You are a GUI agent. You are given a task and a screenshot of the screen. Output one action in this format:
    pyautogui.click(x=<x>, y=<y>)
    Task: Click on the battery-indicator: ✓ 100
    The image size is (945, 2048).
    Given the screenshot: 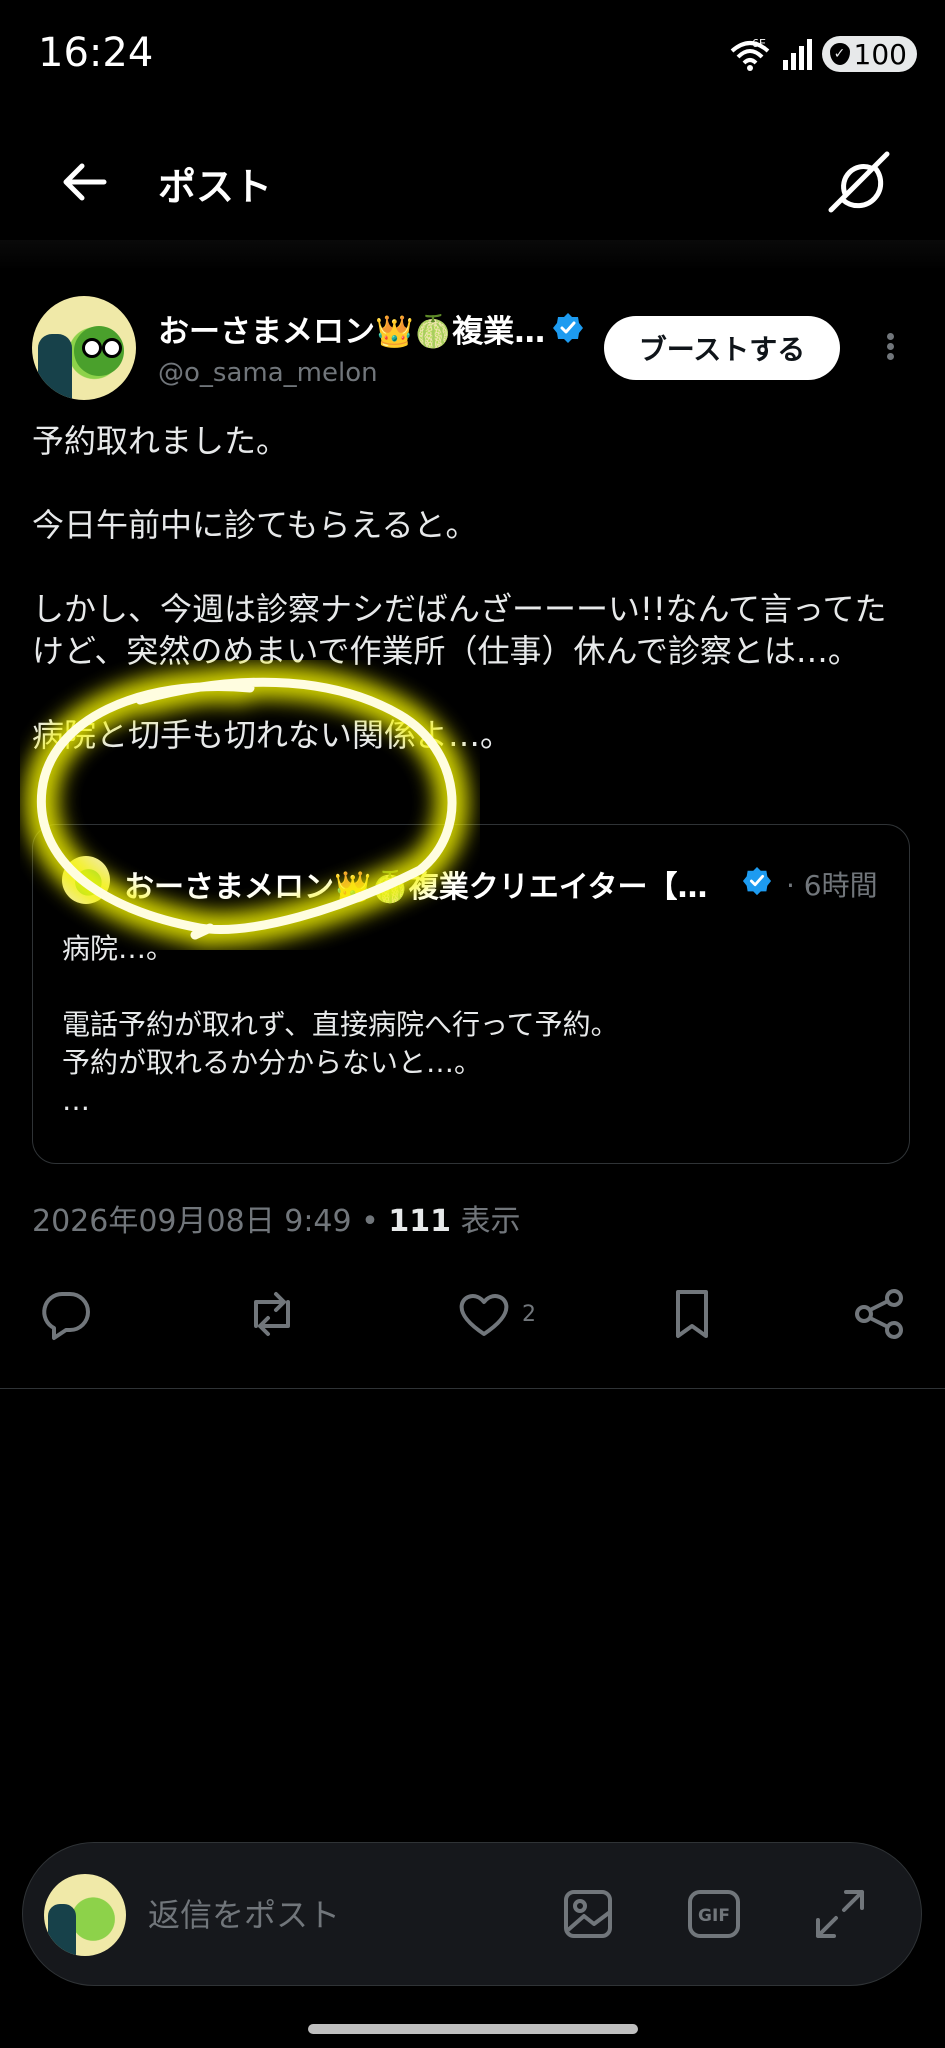 What is the action you would take?
    pyautogui.click(x=869, y=54)
    